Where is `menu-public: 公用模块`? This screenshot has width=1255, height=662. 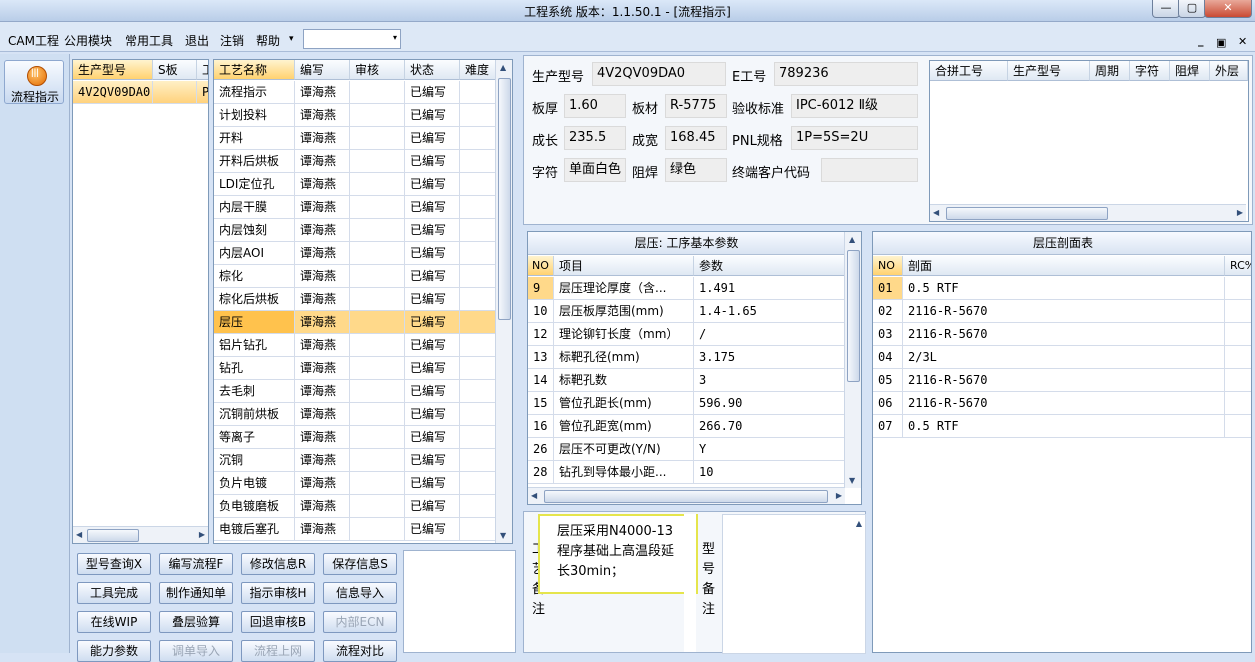
menu-public: 公用模块 is located at coordinates (88, 40).